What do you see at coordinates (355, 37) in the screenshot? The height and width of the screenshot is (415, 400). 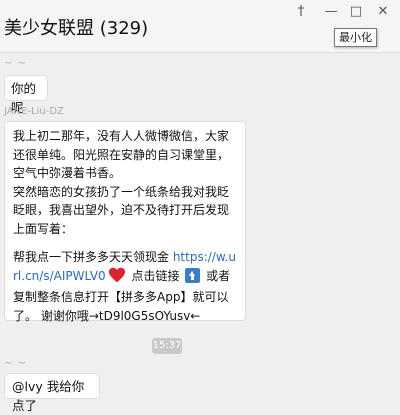 I see `minimize-tooltip: 最小化` at bounding box center [355, 37].